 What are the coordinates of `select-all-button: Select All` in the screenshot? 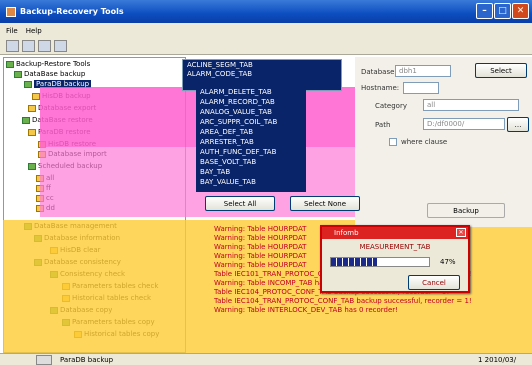 It's located at (240, 203).